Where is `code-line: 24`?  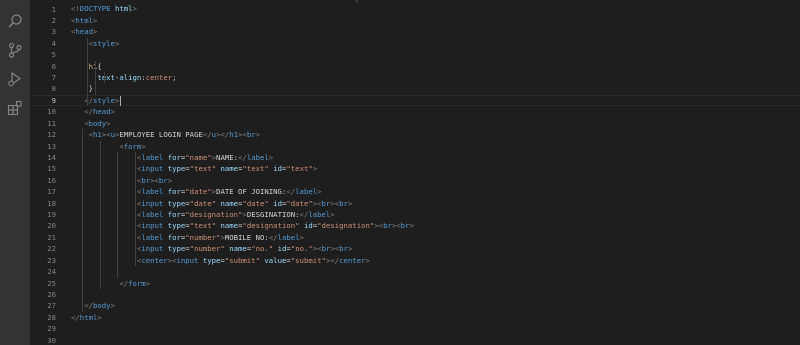
code-line: 24 is located at coordinates (415, 271).